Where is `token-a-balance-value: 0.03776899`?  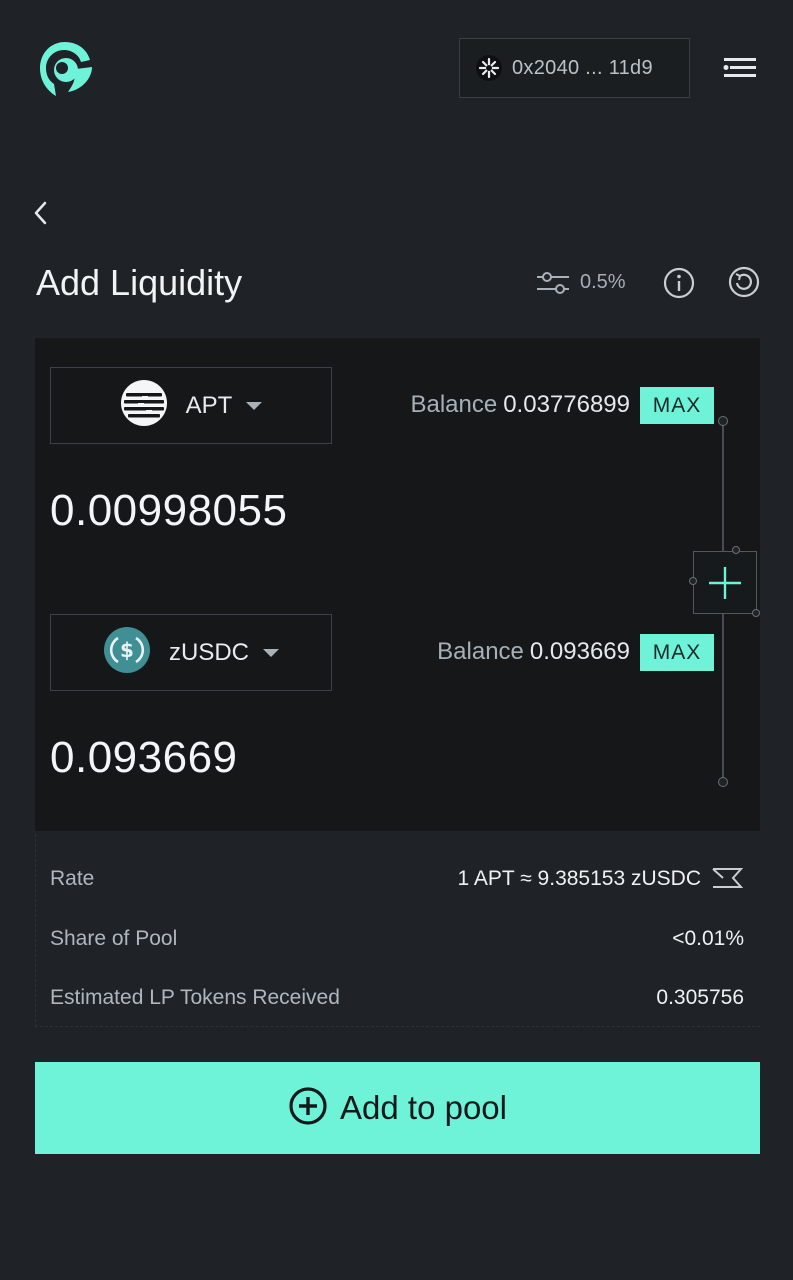
token-a-balance-value: 0.03776899 is located at coordinates (566, 404).